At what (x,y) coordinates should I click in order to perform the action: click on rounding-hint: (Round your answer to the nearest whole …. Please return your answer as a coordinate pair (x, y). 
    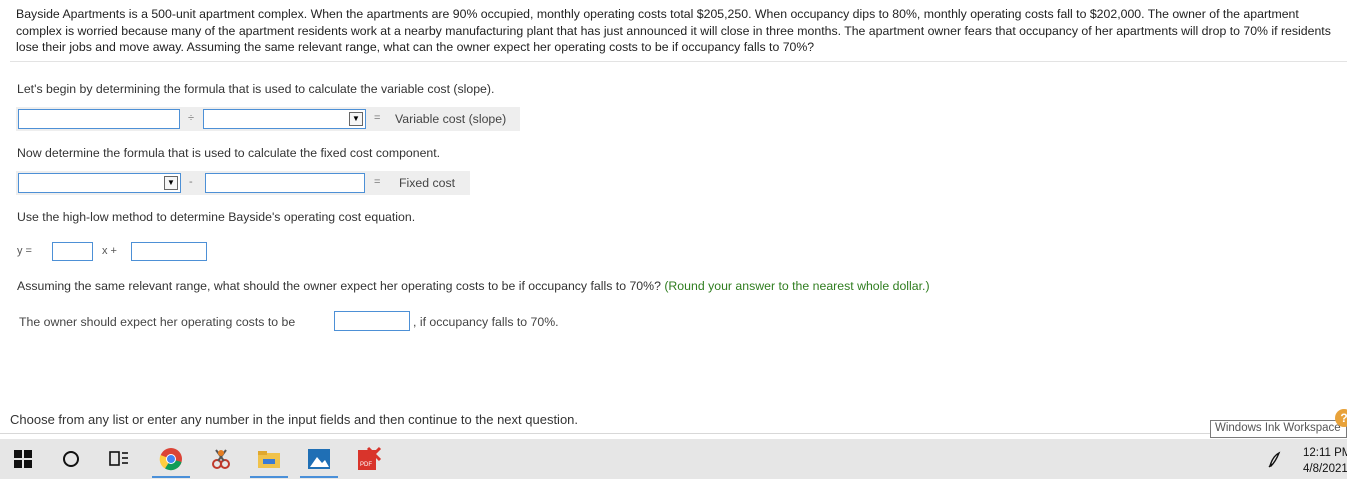
    Looking at the image, I should click on (797, 286).